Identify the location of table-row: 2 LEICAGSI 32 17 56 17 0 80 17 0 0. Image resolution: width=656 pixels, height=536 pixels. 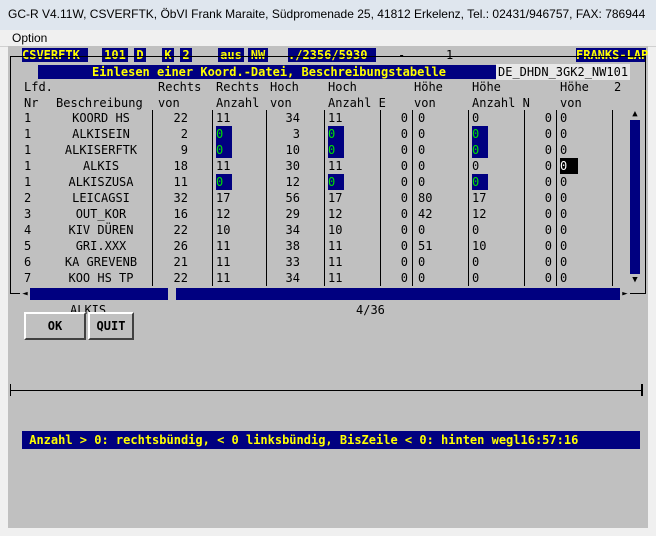
(318, 198).